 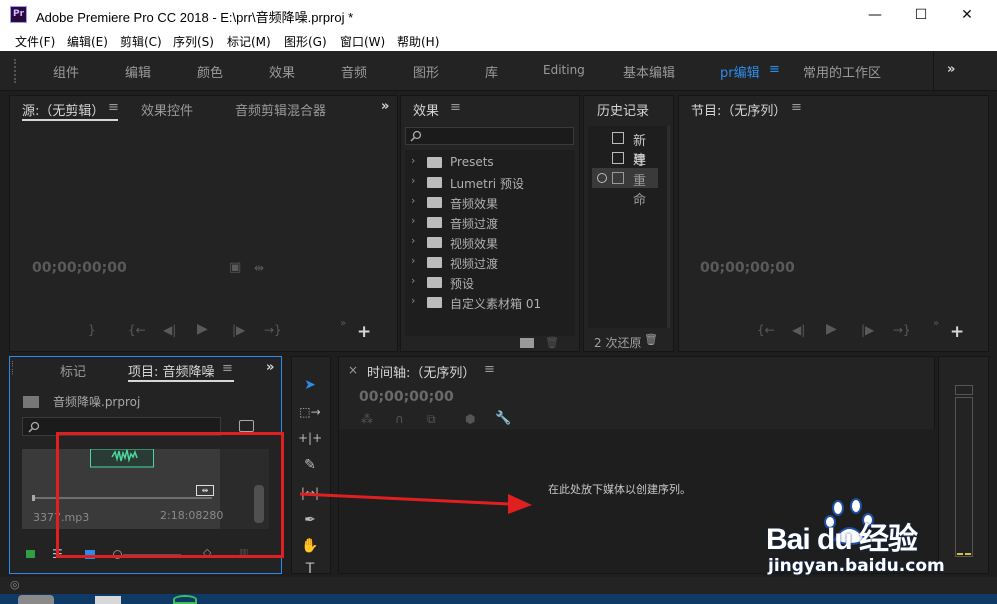 What do you see at coordinates (385, 106) in the screenshot?
I see `source-overflow-icon: »` at bounding box center [385, 106].